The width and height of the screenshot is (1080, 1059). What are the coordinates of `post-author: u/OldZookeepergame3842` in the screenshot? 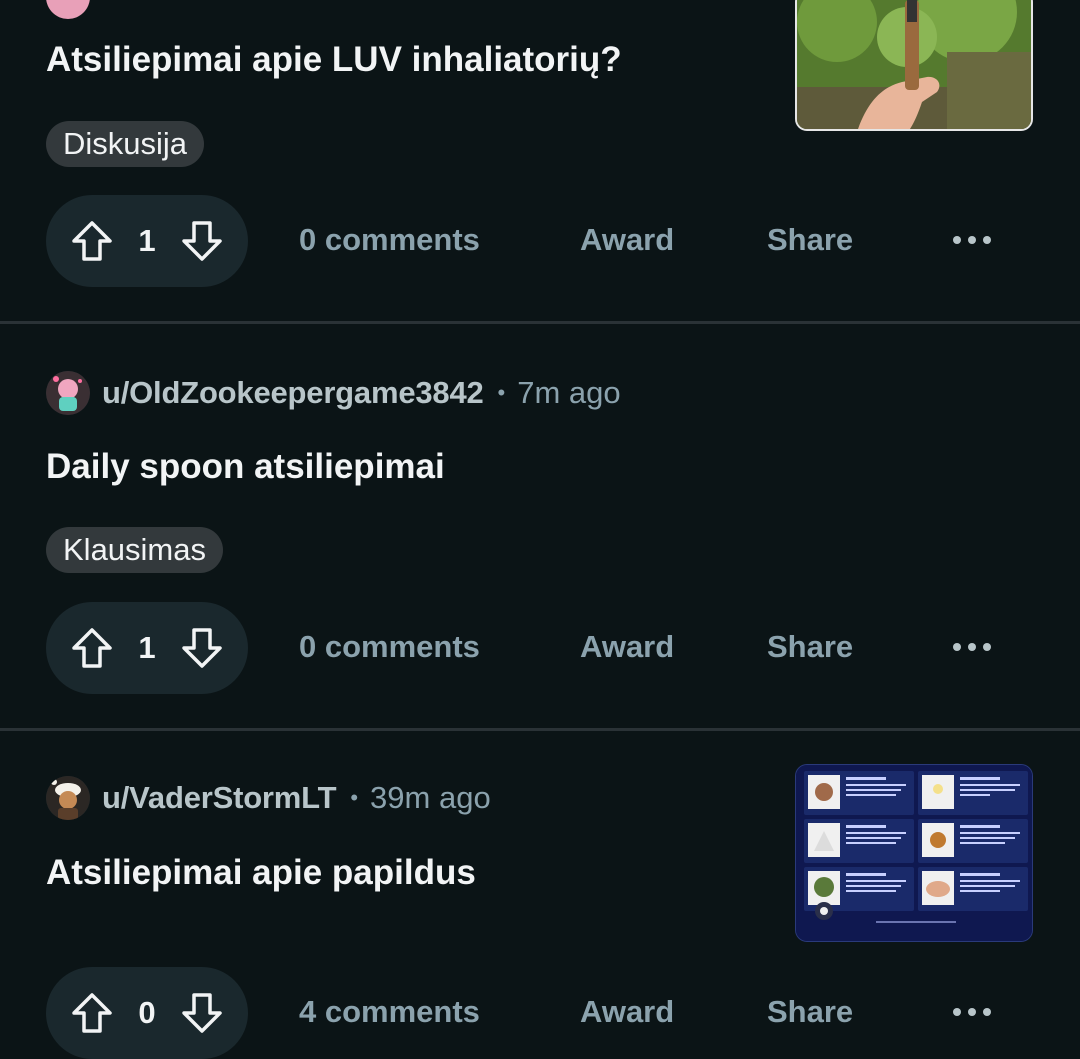 It's located at (293, 393).